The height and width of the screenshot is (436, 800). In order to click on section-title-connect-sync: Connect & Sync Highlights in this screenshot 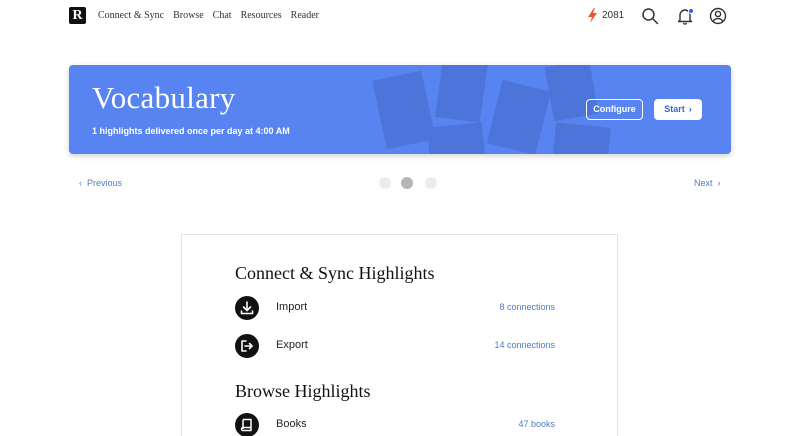, I will do `click(335, 273)`.